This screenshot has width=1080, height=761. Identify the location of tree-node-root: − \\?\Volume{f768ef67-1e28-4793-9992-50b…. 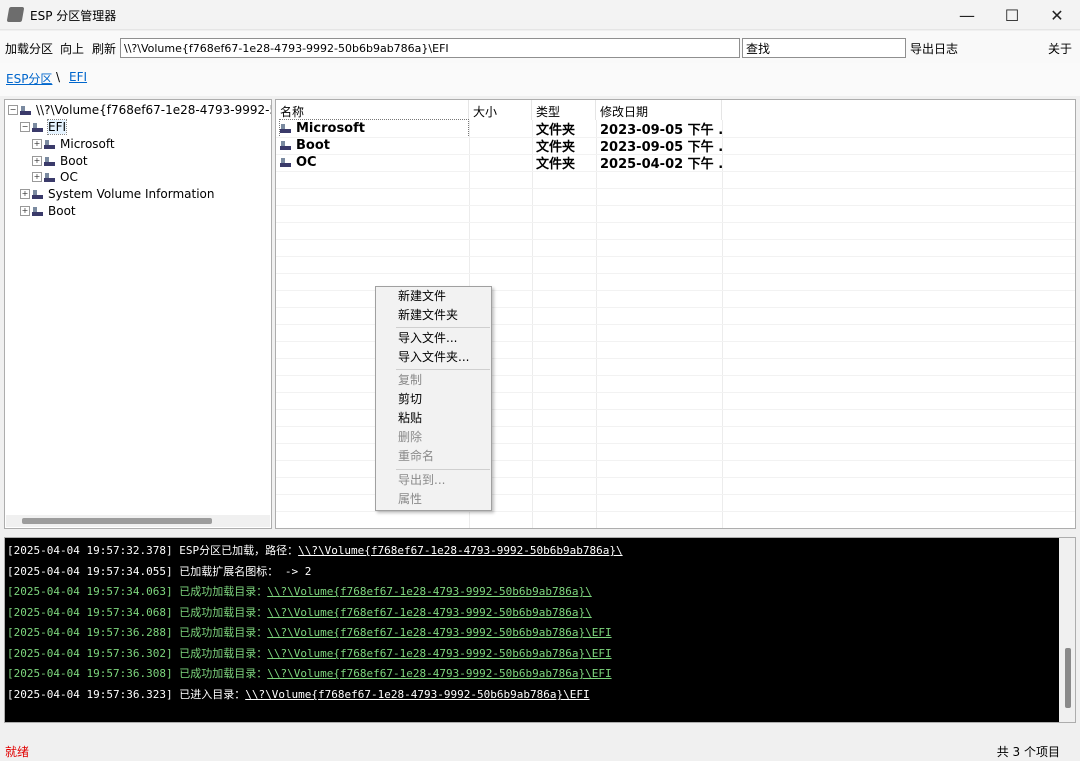
(140, 110).